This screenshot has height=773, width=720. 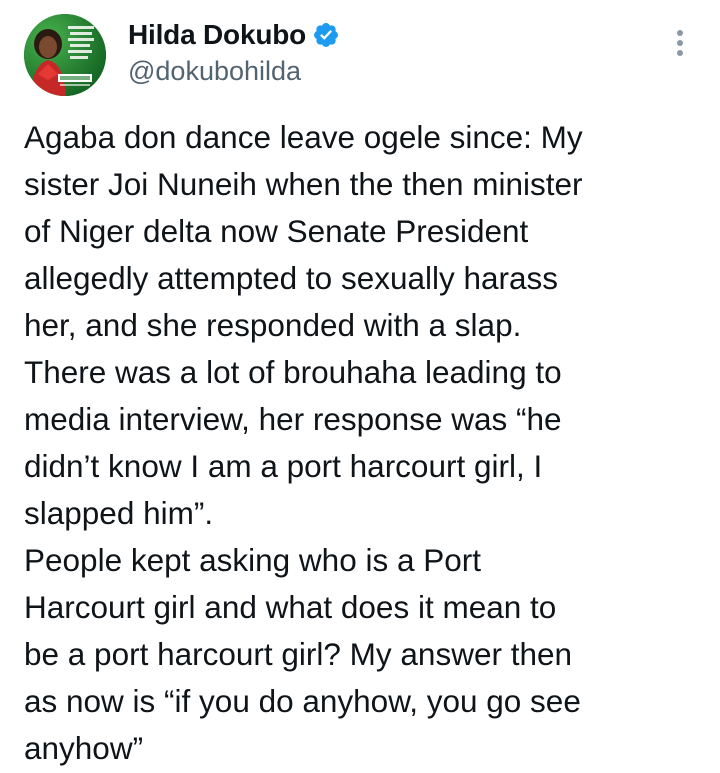 I want to click on tweet-line: sister Joi Nuneih when the then minister, so click(x=303, y=184).